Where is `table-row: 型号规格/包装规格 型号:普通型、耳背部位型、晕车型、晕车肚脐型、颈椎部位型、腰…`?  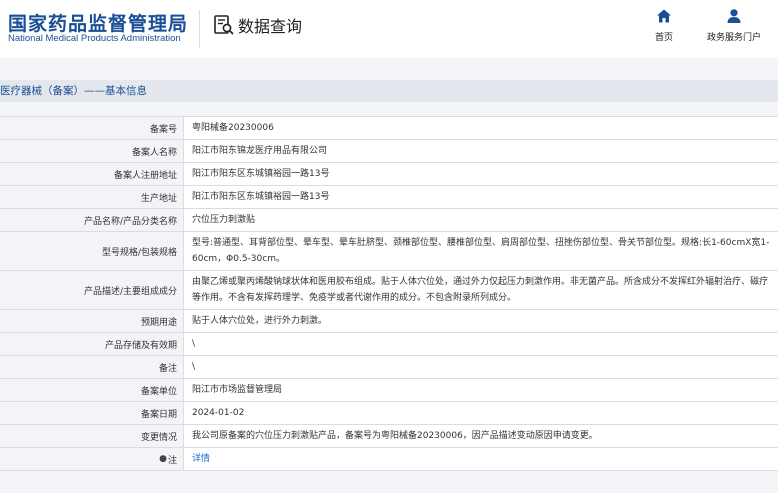 table-row: 型号规格/包装规格 型号:普通型、耳背部位型、晕车型、晕车肚脐型、颈椎部位型、腰… is located at coordinates (389, 251).